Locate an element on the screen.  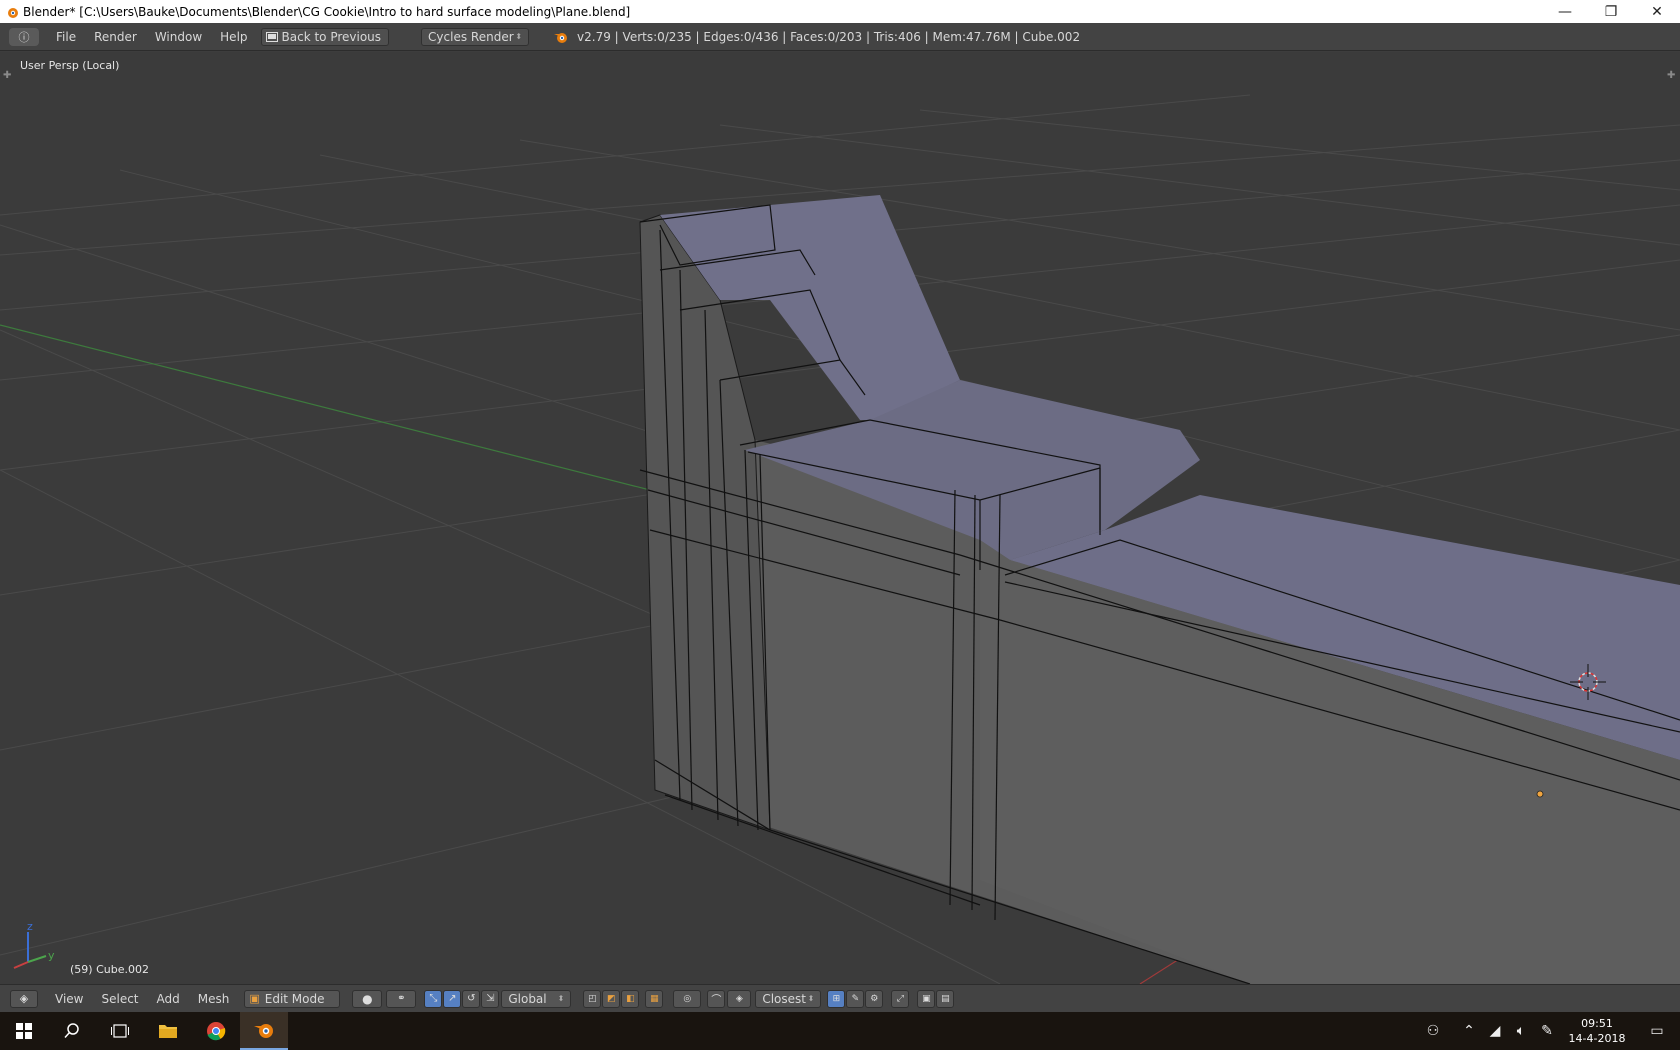
pen-icon: ✎ is located at coordinates (1547, 1031).